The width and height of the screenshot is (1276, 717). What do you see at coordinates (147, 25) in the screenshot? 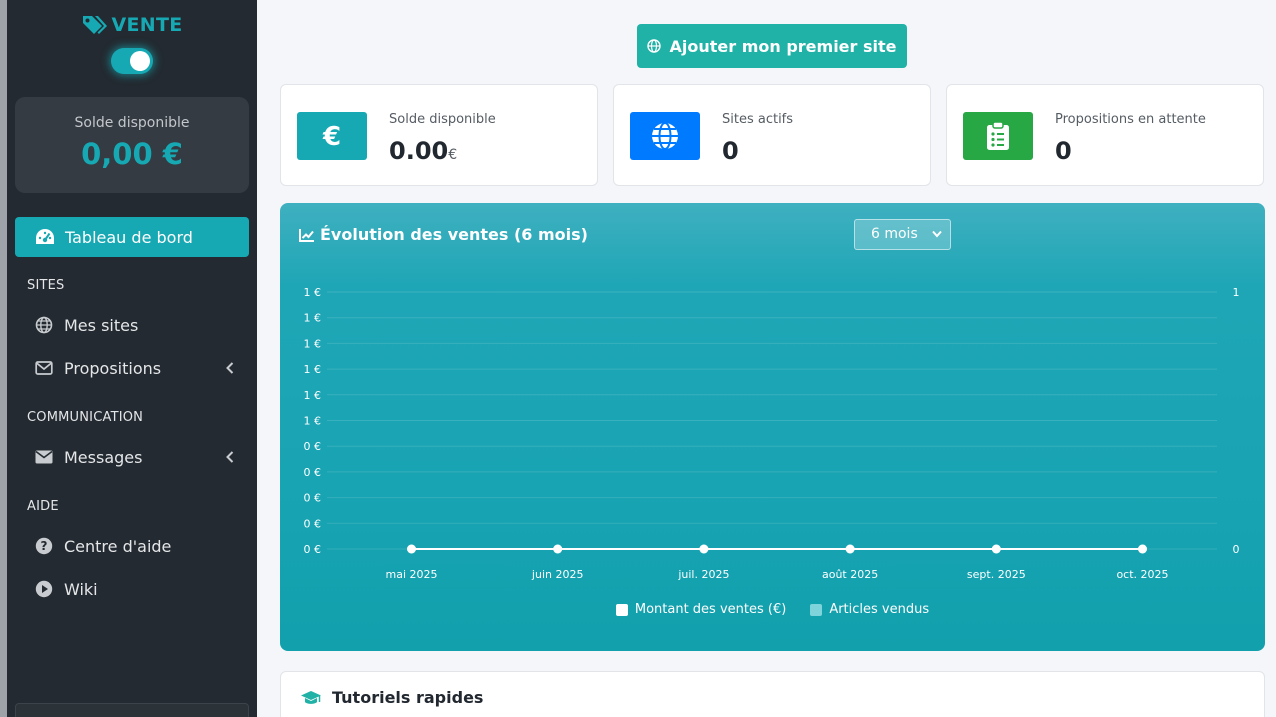
I see `brand-label: VENTE` at bounding box center [147, 25].